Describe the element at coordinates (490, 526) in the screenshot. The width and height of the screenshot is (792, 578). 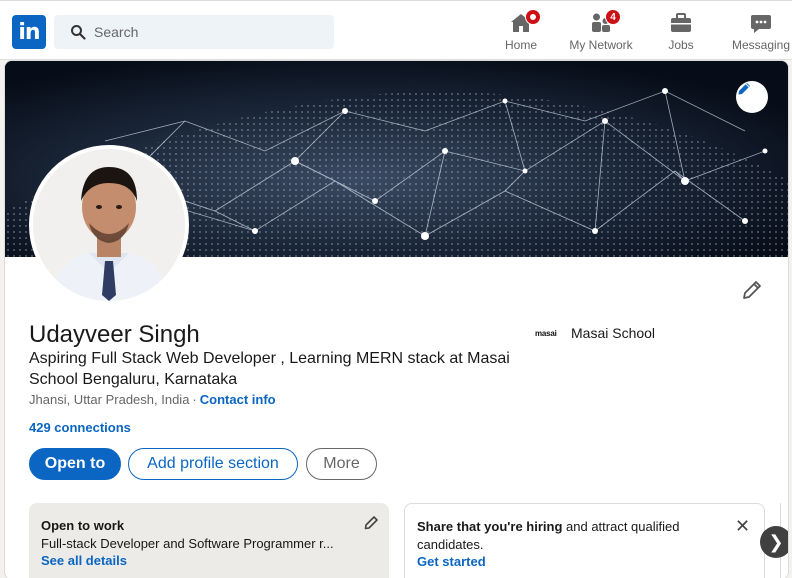
I see `hiring-text-bold: Share that you're hiring` at that location.